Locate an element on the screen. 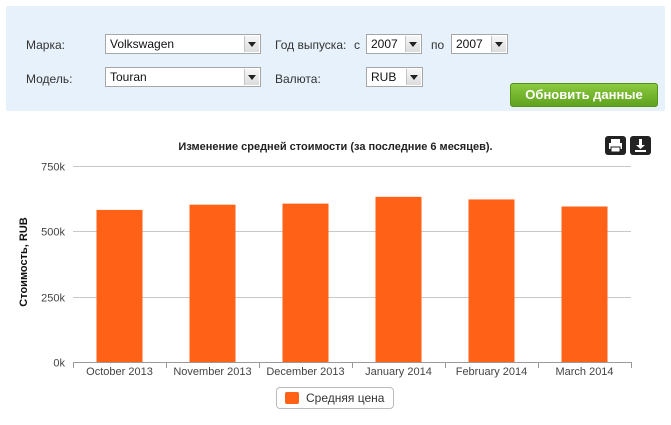  legend-item: Средняя цена is located at coordinates (335, 398).